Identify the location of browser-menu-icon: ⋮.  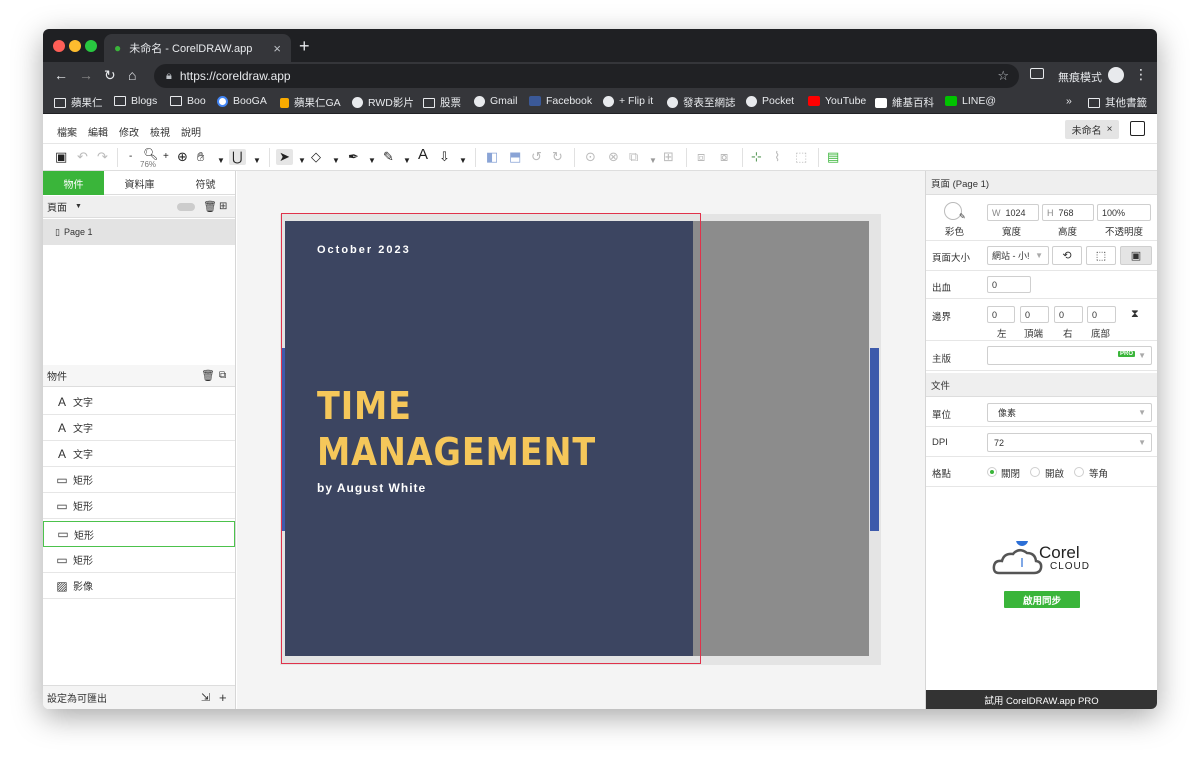
(1141, 74).